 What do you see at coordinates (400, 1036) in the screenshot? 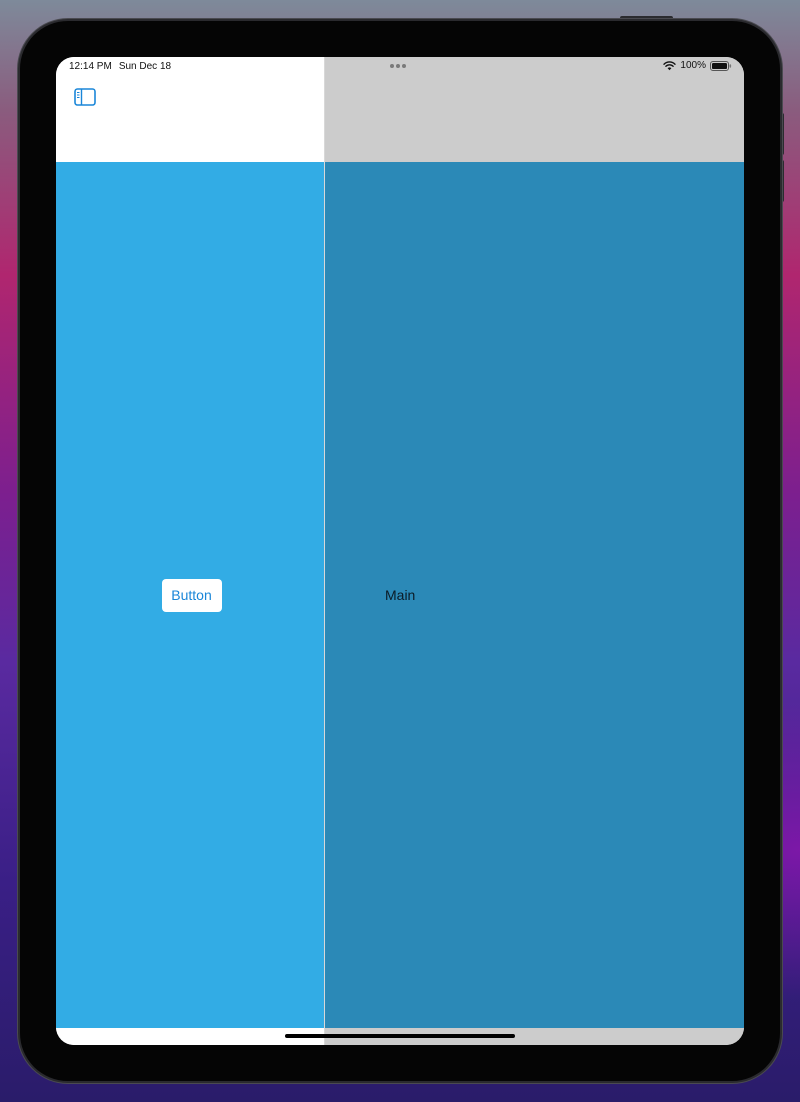
I see `home-indicator` at bounding box center [400, 1036].